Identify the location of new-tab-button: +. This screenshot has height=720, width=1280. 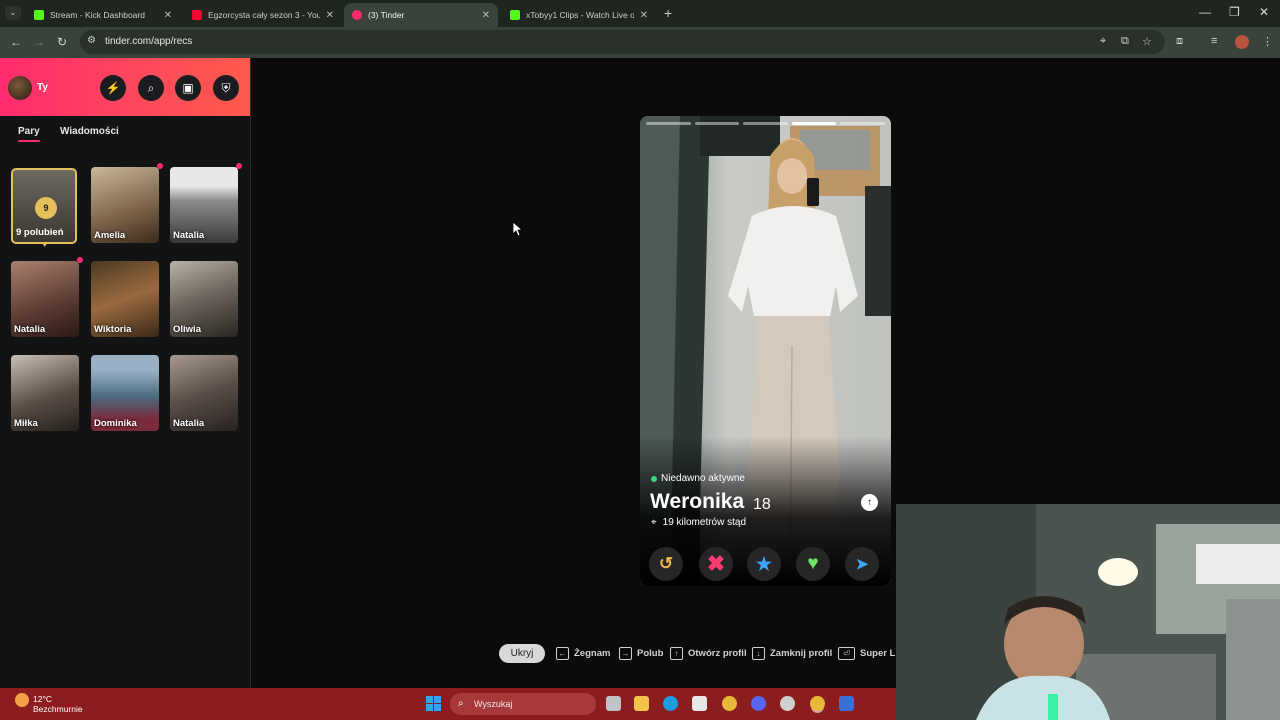
(668, 13).